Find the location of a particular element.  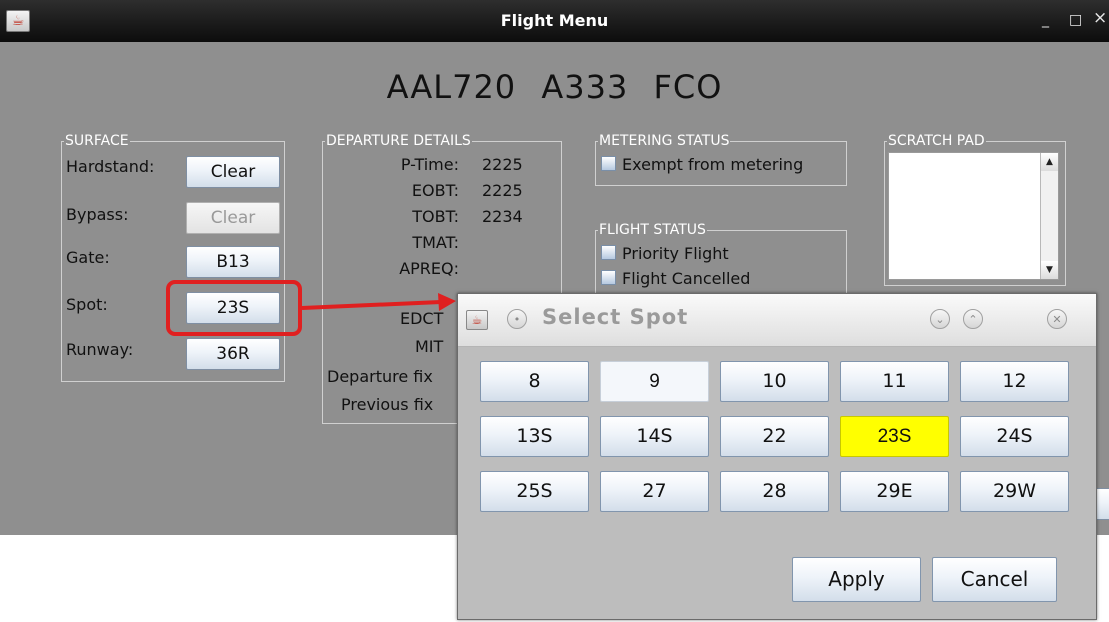

spot-button-23s-selected: 23S is located at coordinates (894, 436).